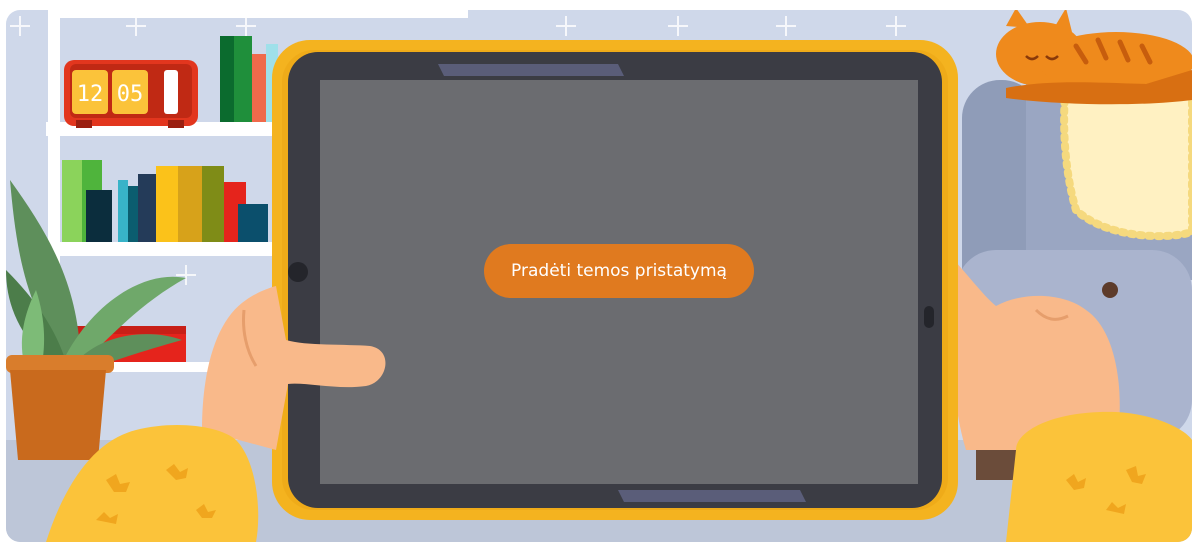 This screenshot has width=1198, height=544. I want to click on start-presentation-button: Pradėti temos pristatymą, so click(619, 271).